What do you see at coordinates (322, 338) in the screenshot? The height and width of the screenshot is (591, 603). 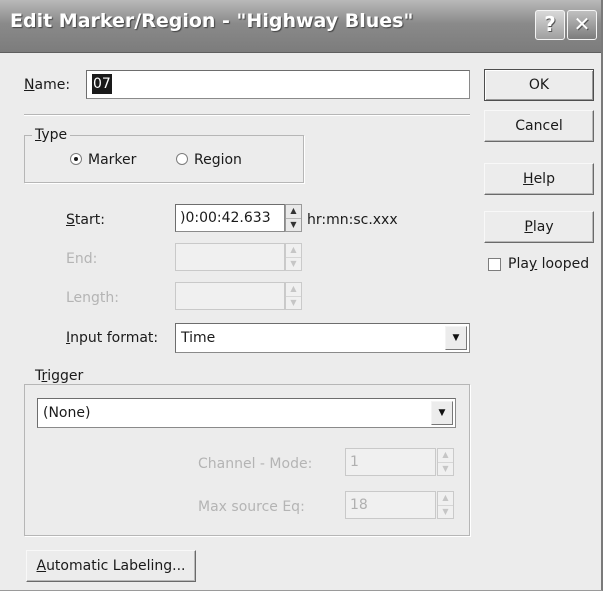 I see `input-format-dropdown: Time ▼` at bounding box center [322, 338].